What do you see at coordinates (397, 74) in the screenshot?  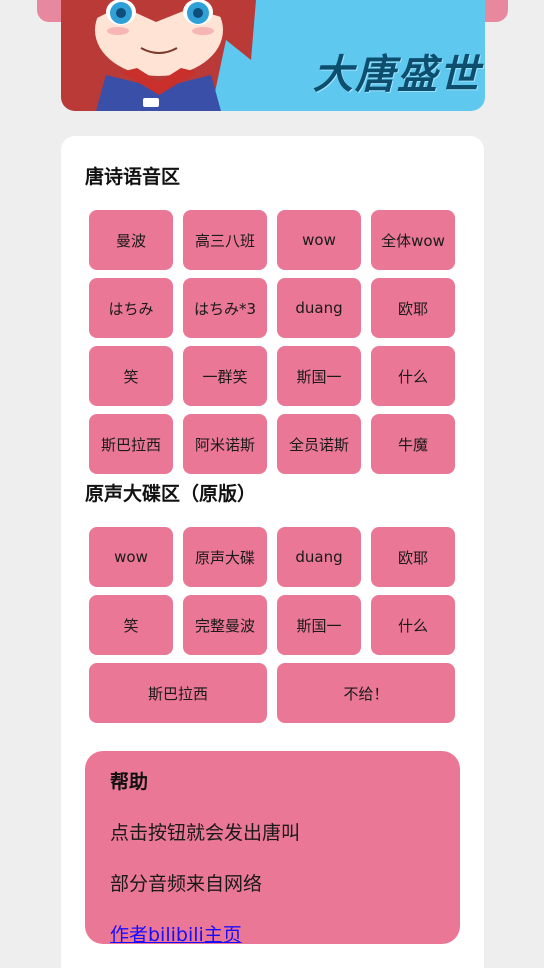 I see `banner-title: 大唐盛世` at bounding box center [397, 74].